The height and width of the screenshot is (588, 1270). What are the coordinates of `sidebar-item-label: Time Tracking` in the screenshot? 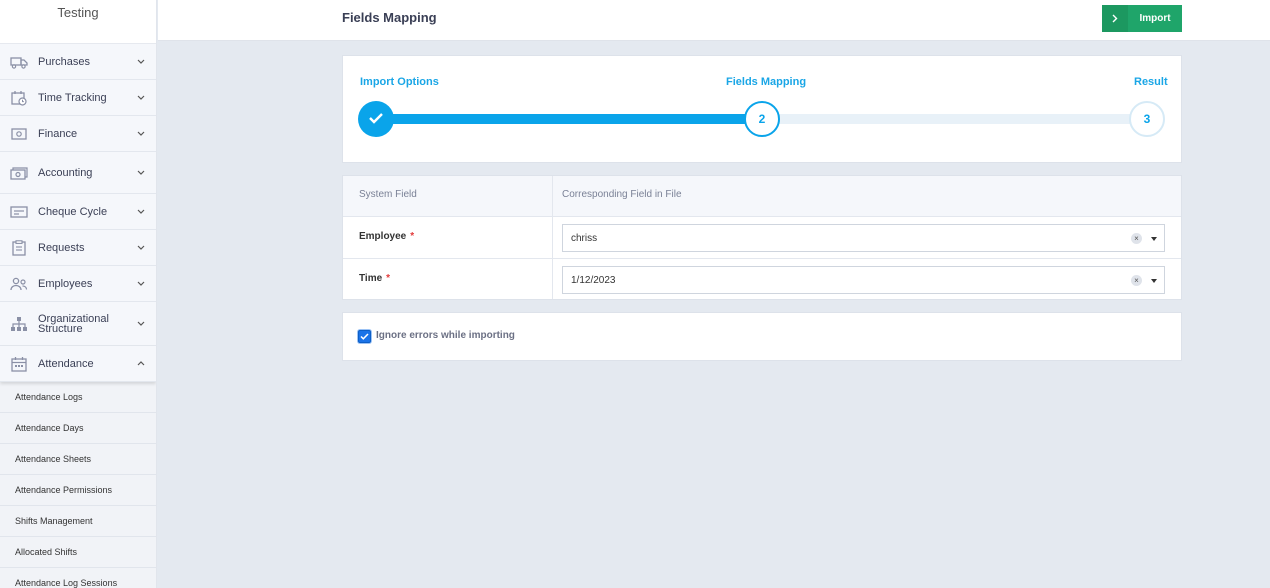 It's located at (72, 97).